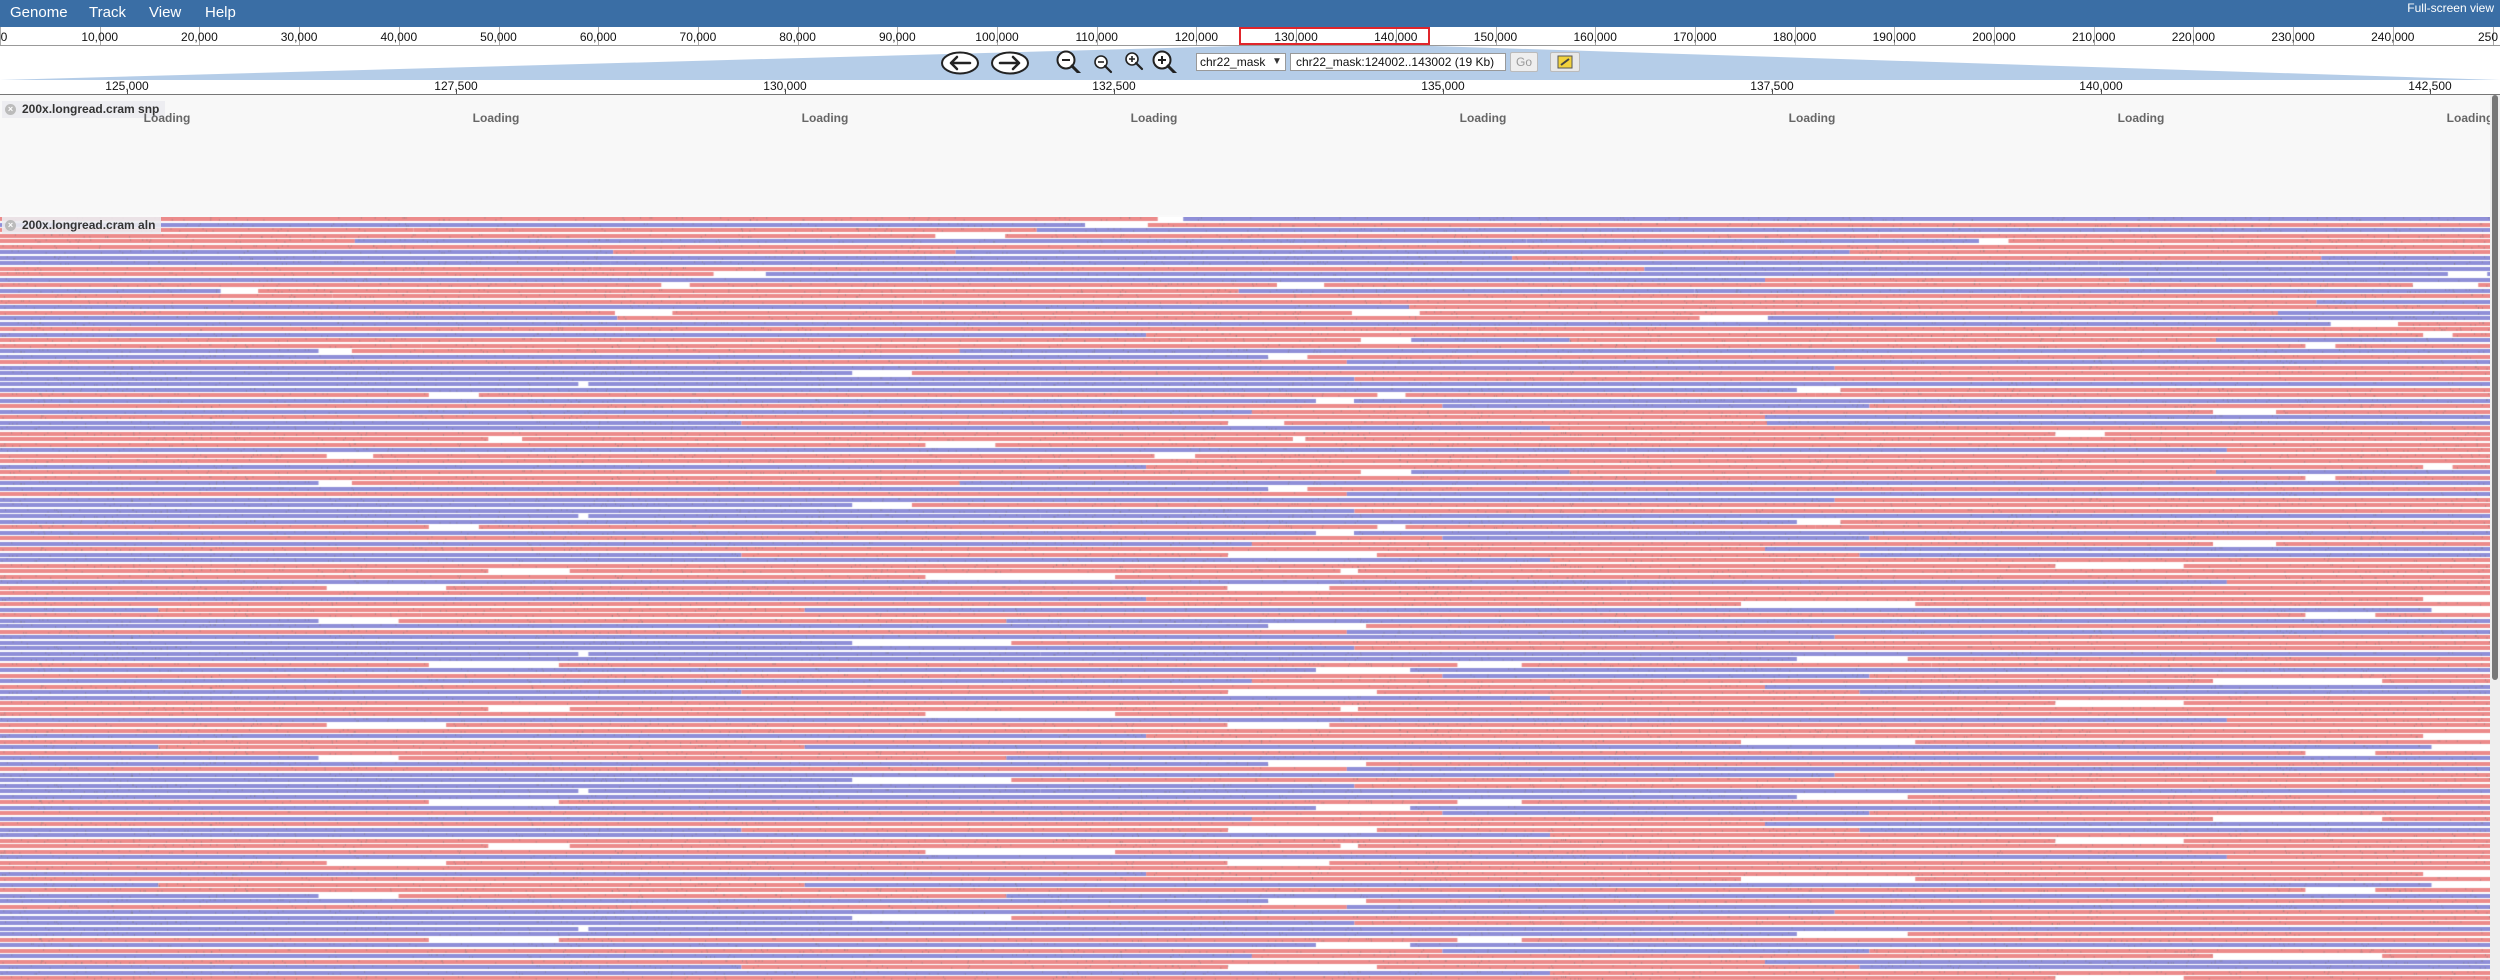 This screenshot has width=2500, height=980. Describe the element at coordinates (2430, 86) in the screenshot. I see `scale-tick-label: 142,500` at that location.